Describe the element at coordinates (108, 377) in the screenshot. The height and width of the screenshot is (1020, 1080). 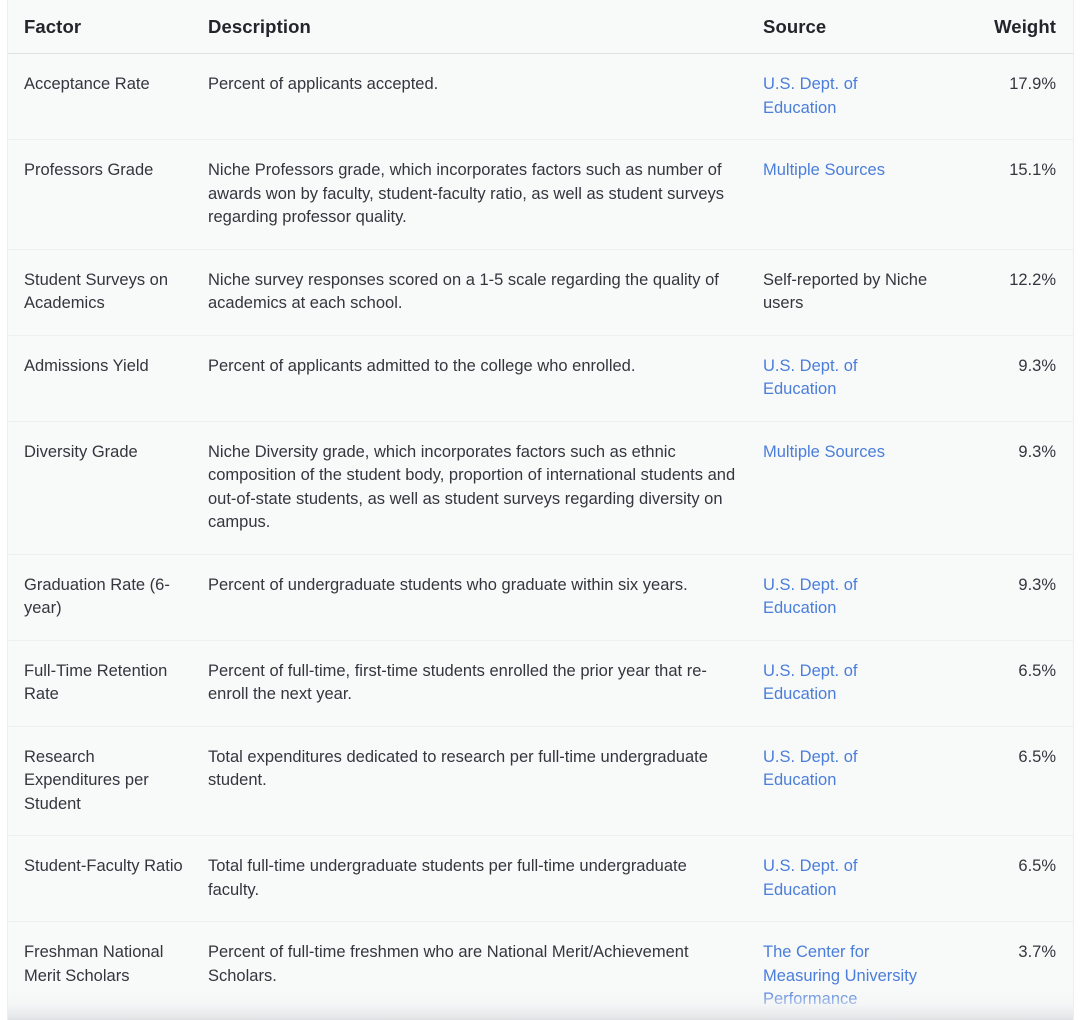
I see `cell-factor: Admissions Yield` at that location.